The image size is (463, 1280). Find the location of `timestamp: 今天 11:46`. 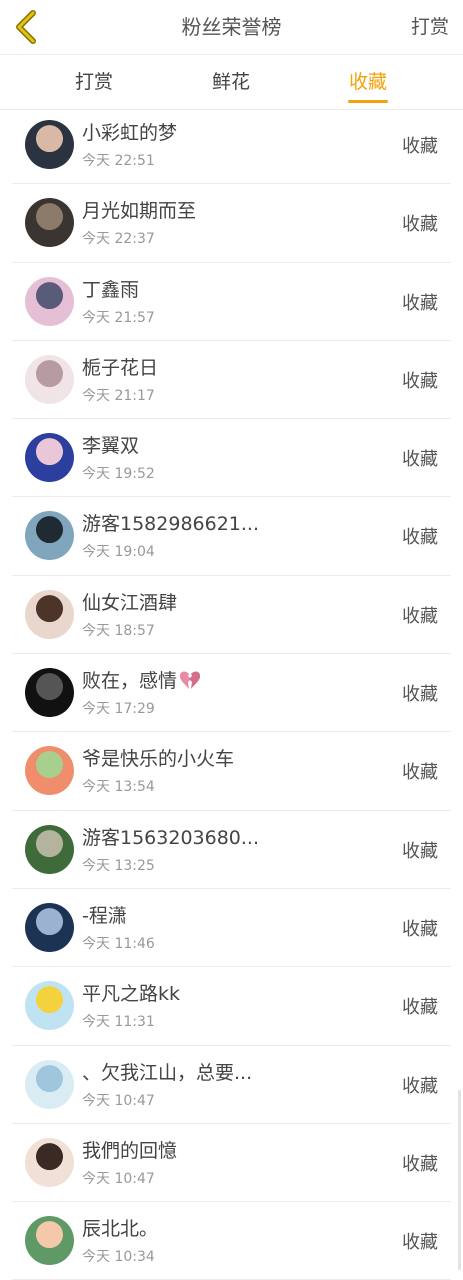

timestamp: 今天 11:46 is located at coordinates (118, 943).